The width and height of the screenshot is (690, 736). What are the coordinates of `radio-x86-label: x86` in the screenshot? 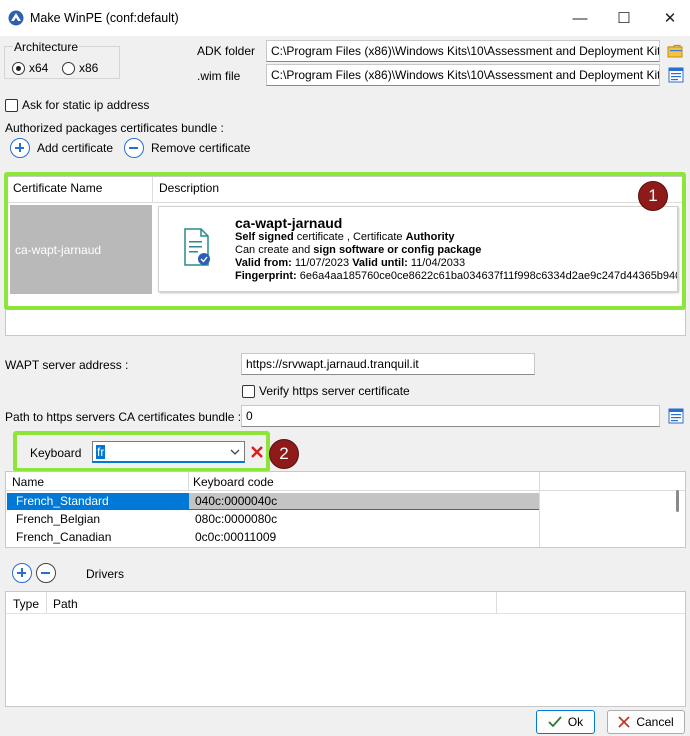 It's located at (89, 68).